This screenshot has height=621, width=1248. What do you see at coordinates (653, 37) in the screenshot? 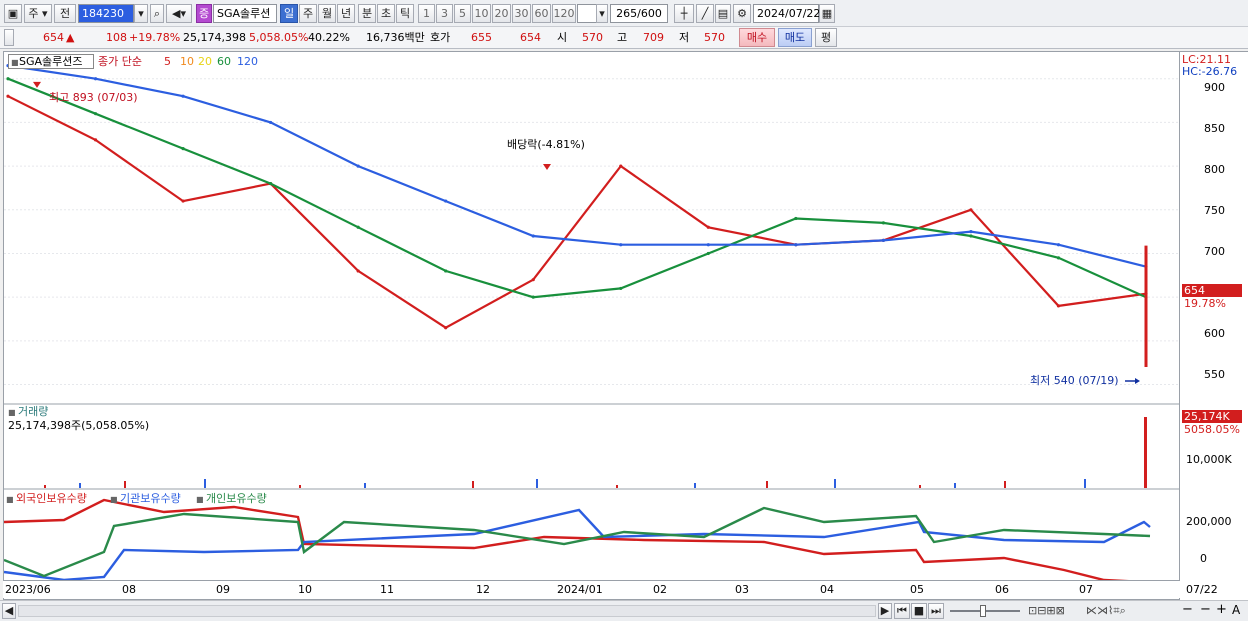
I see `quote-high: 709` at bounding box center [653, 37].